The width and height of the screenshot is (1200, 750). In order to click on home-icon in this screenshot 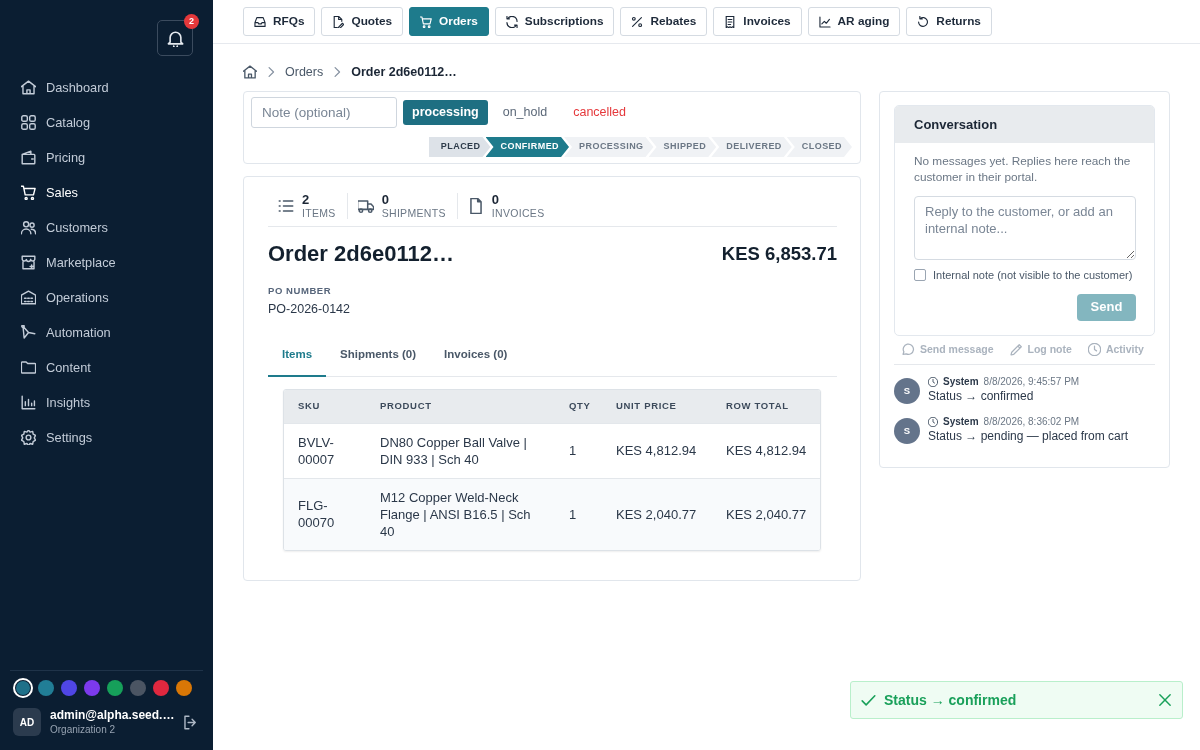, I will do `click(250, 72)`.